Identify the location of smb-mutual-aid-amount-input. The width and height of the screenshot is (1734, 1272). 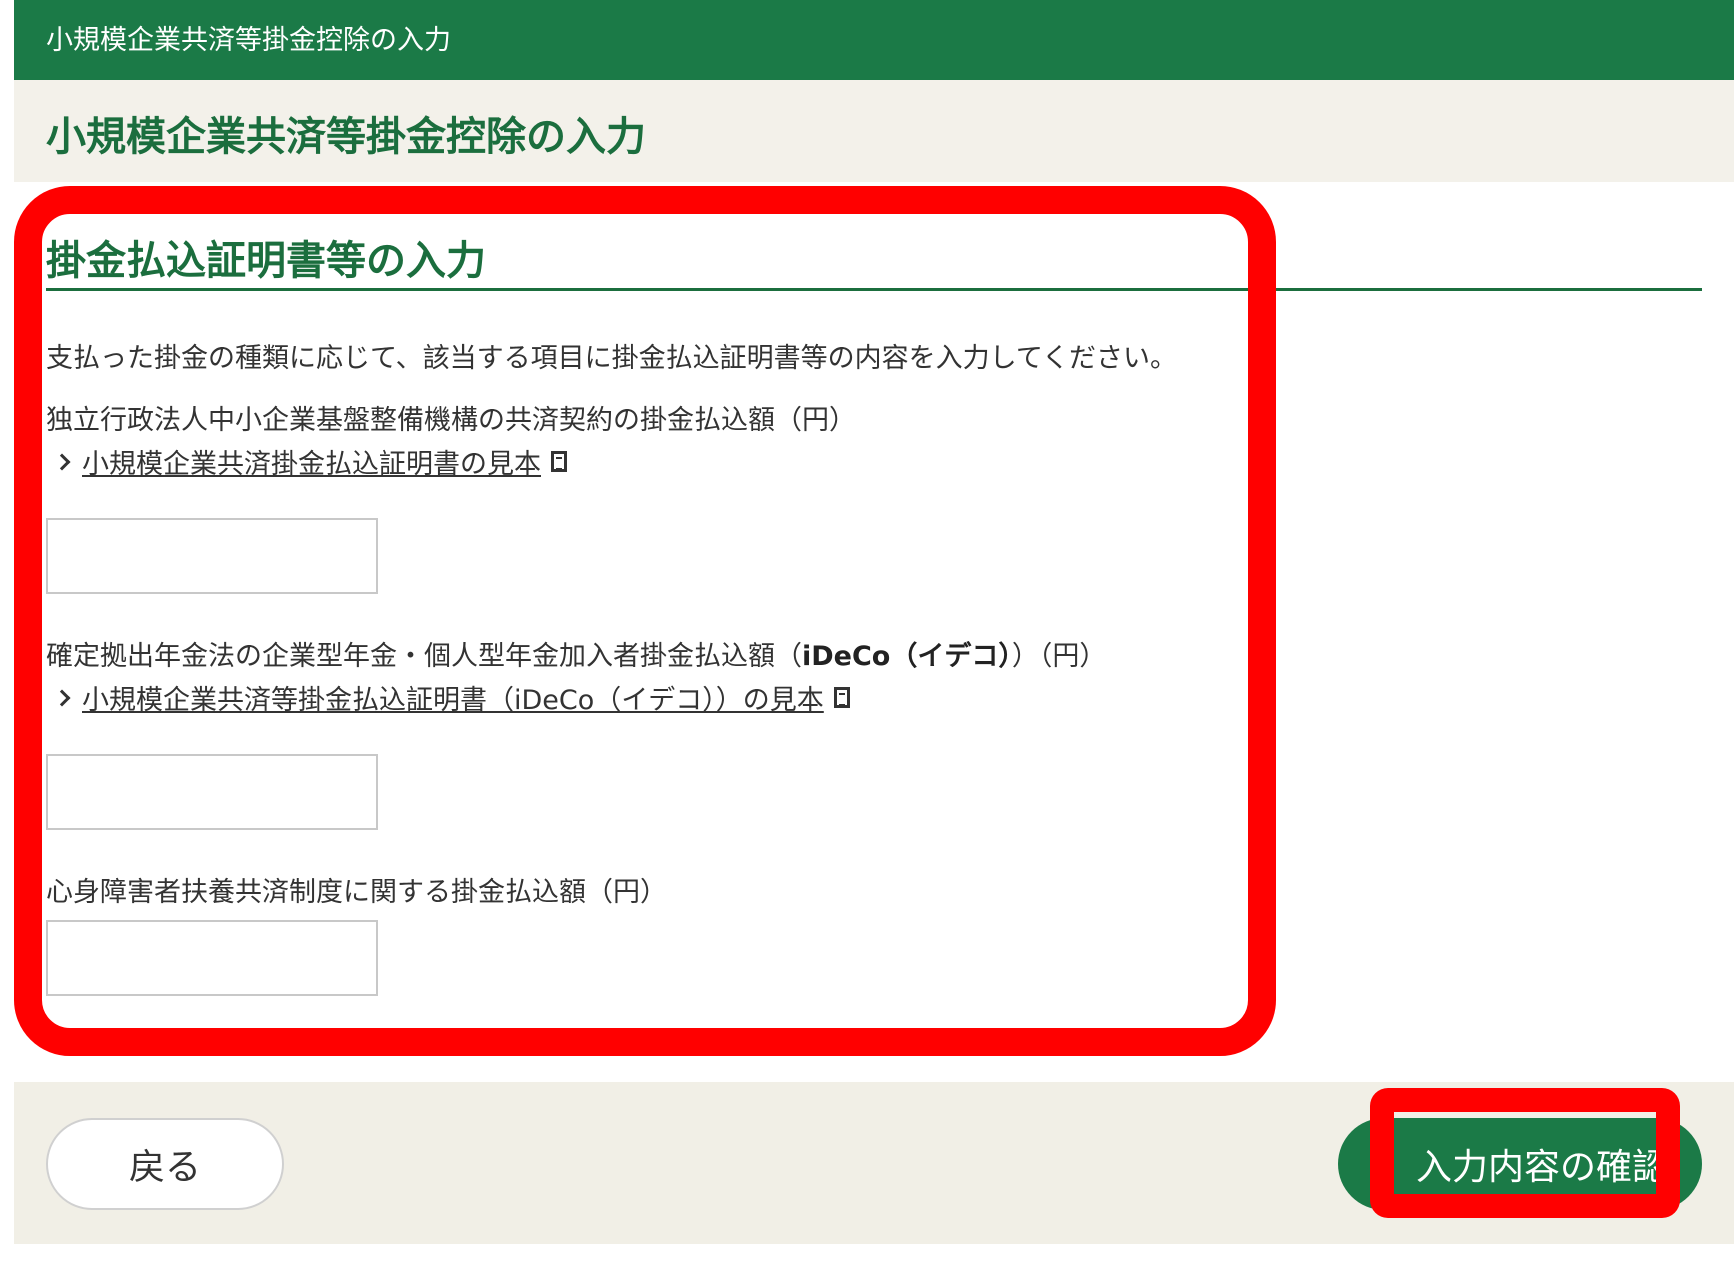
(212, 556).